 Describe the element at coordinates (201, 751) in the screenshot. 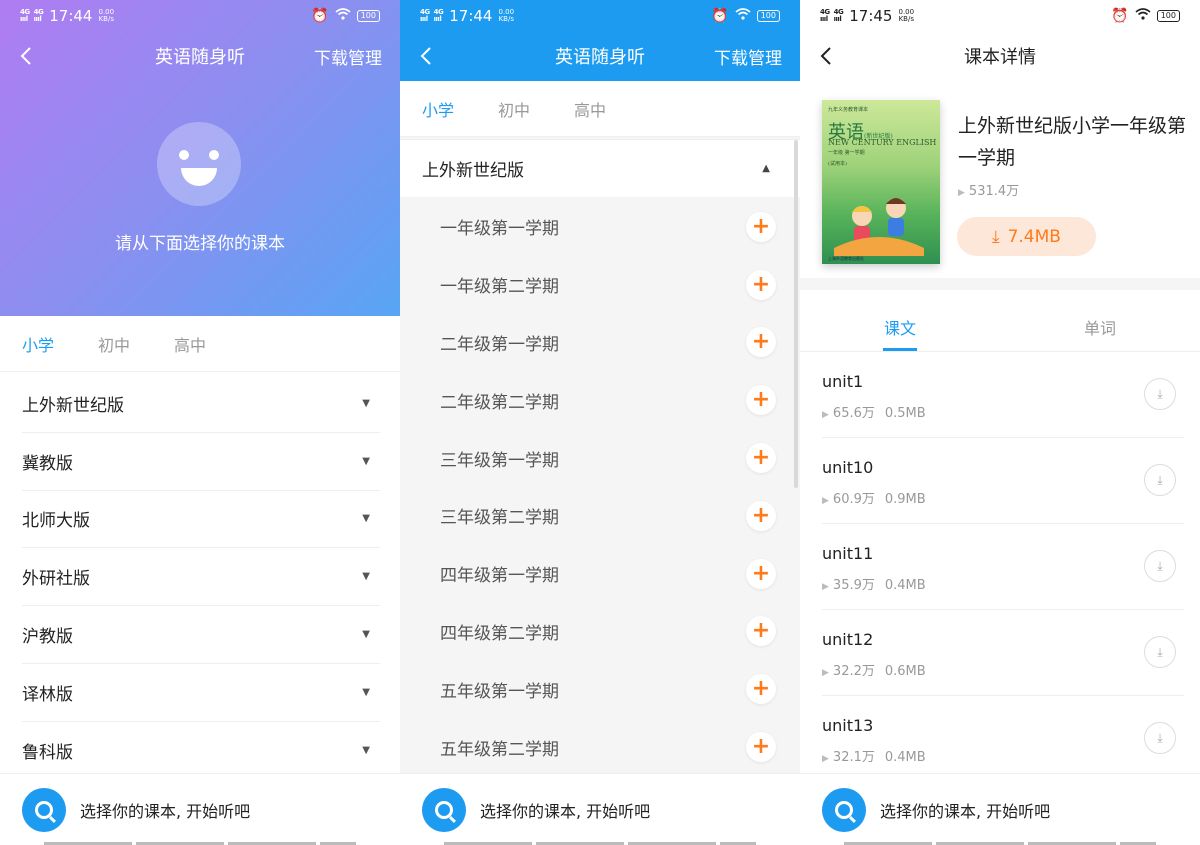

I see `version-item: 鲁科版 ▼` at that location.